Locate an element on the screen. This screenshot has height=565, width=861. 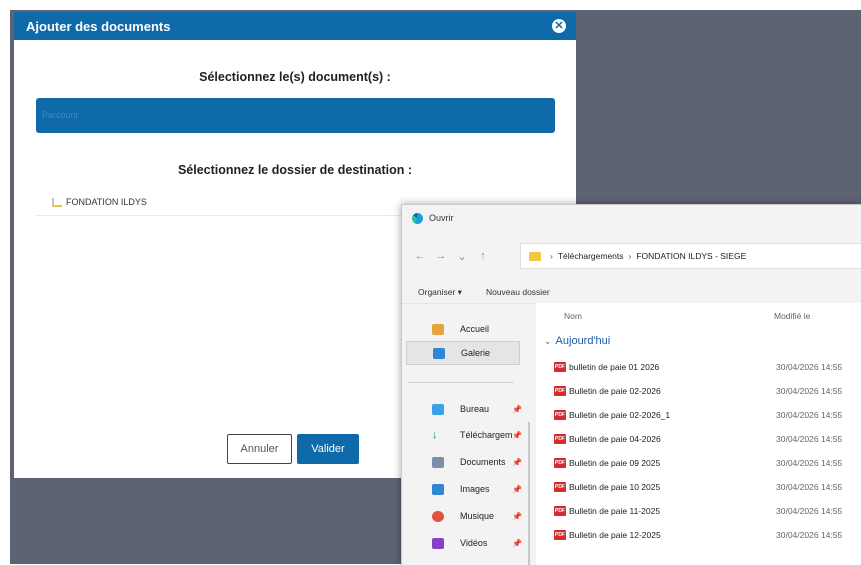
validate-button: Valider is located at coordinates (328, 449).